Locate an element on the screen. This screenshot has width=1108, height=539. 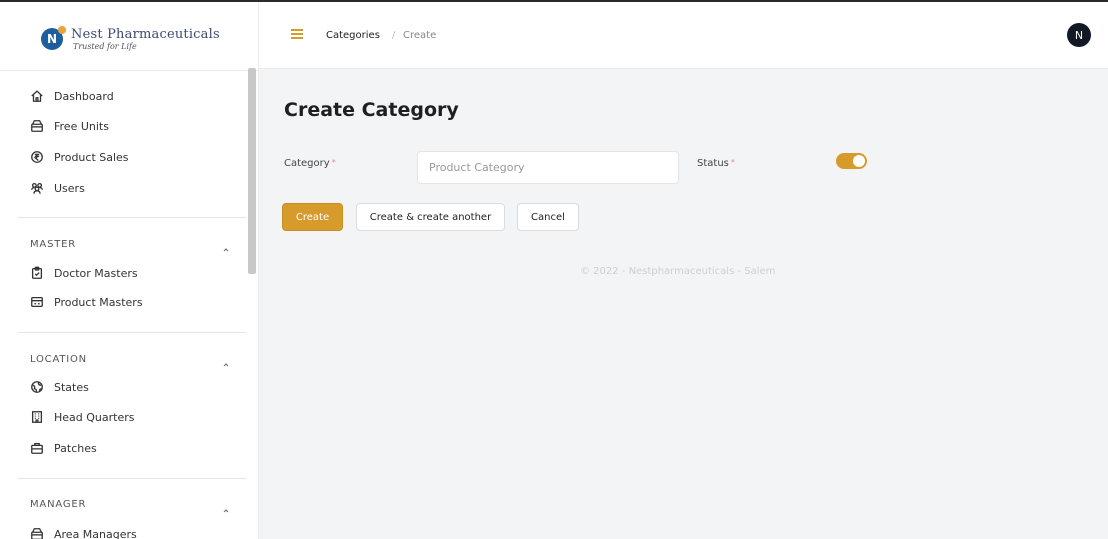
top-bar: Categories / Create N is located at coordinates (683, 35).